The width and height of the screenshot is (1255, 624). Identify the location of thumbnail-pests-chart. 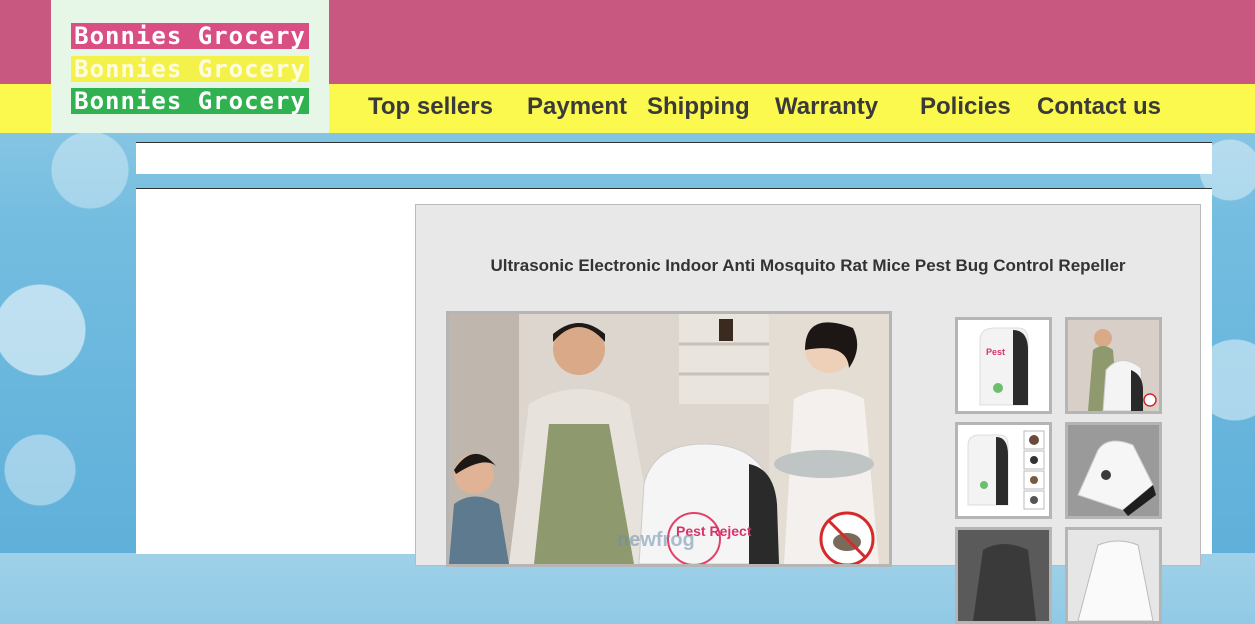
(1003, 470).